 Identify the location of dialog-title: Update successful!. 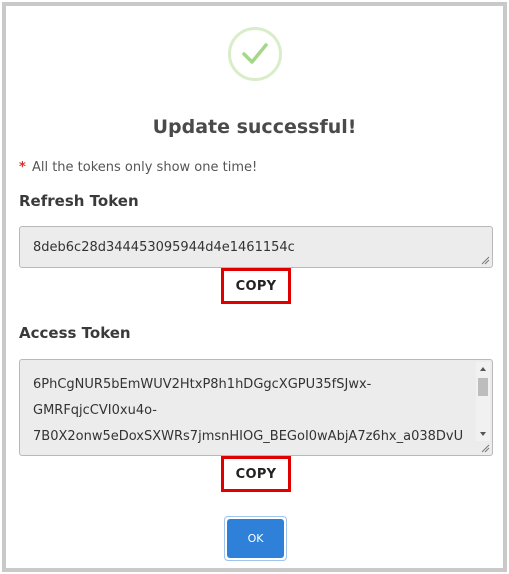
(254, 127).